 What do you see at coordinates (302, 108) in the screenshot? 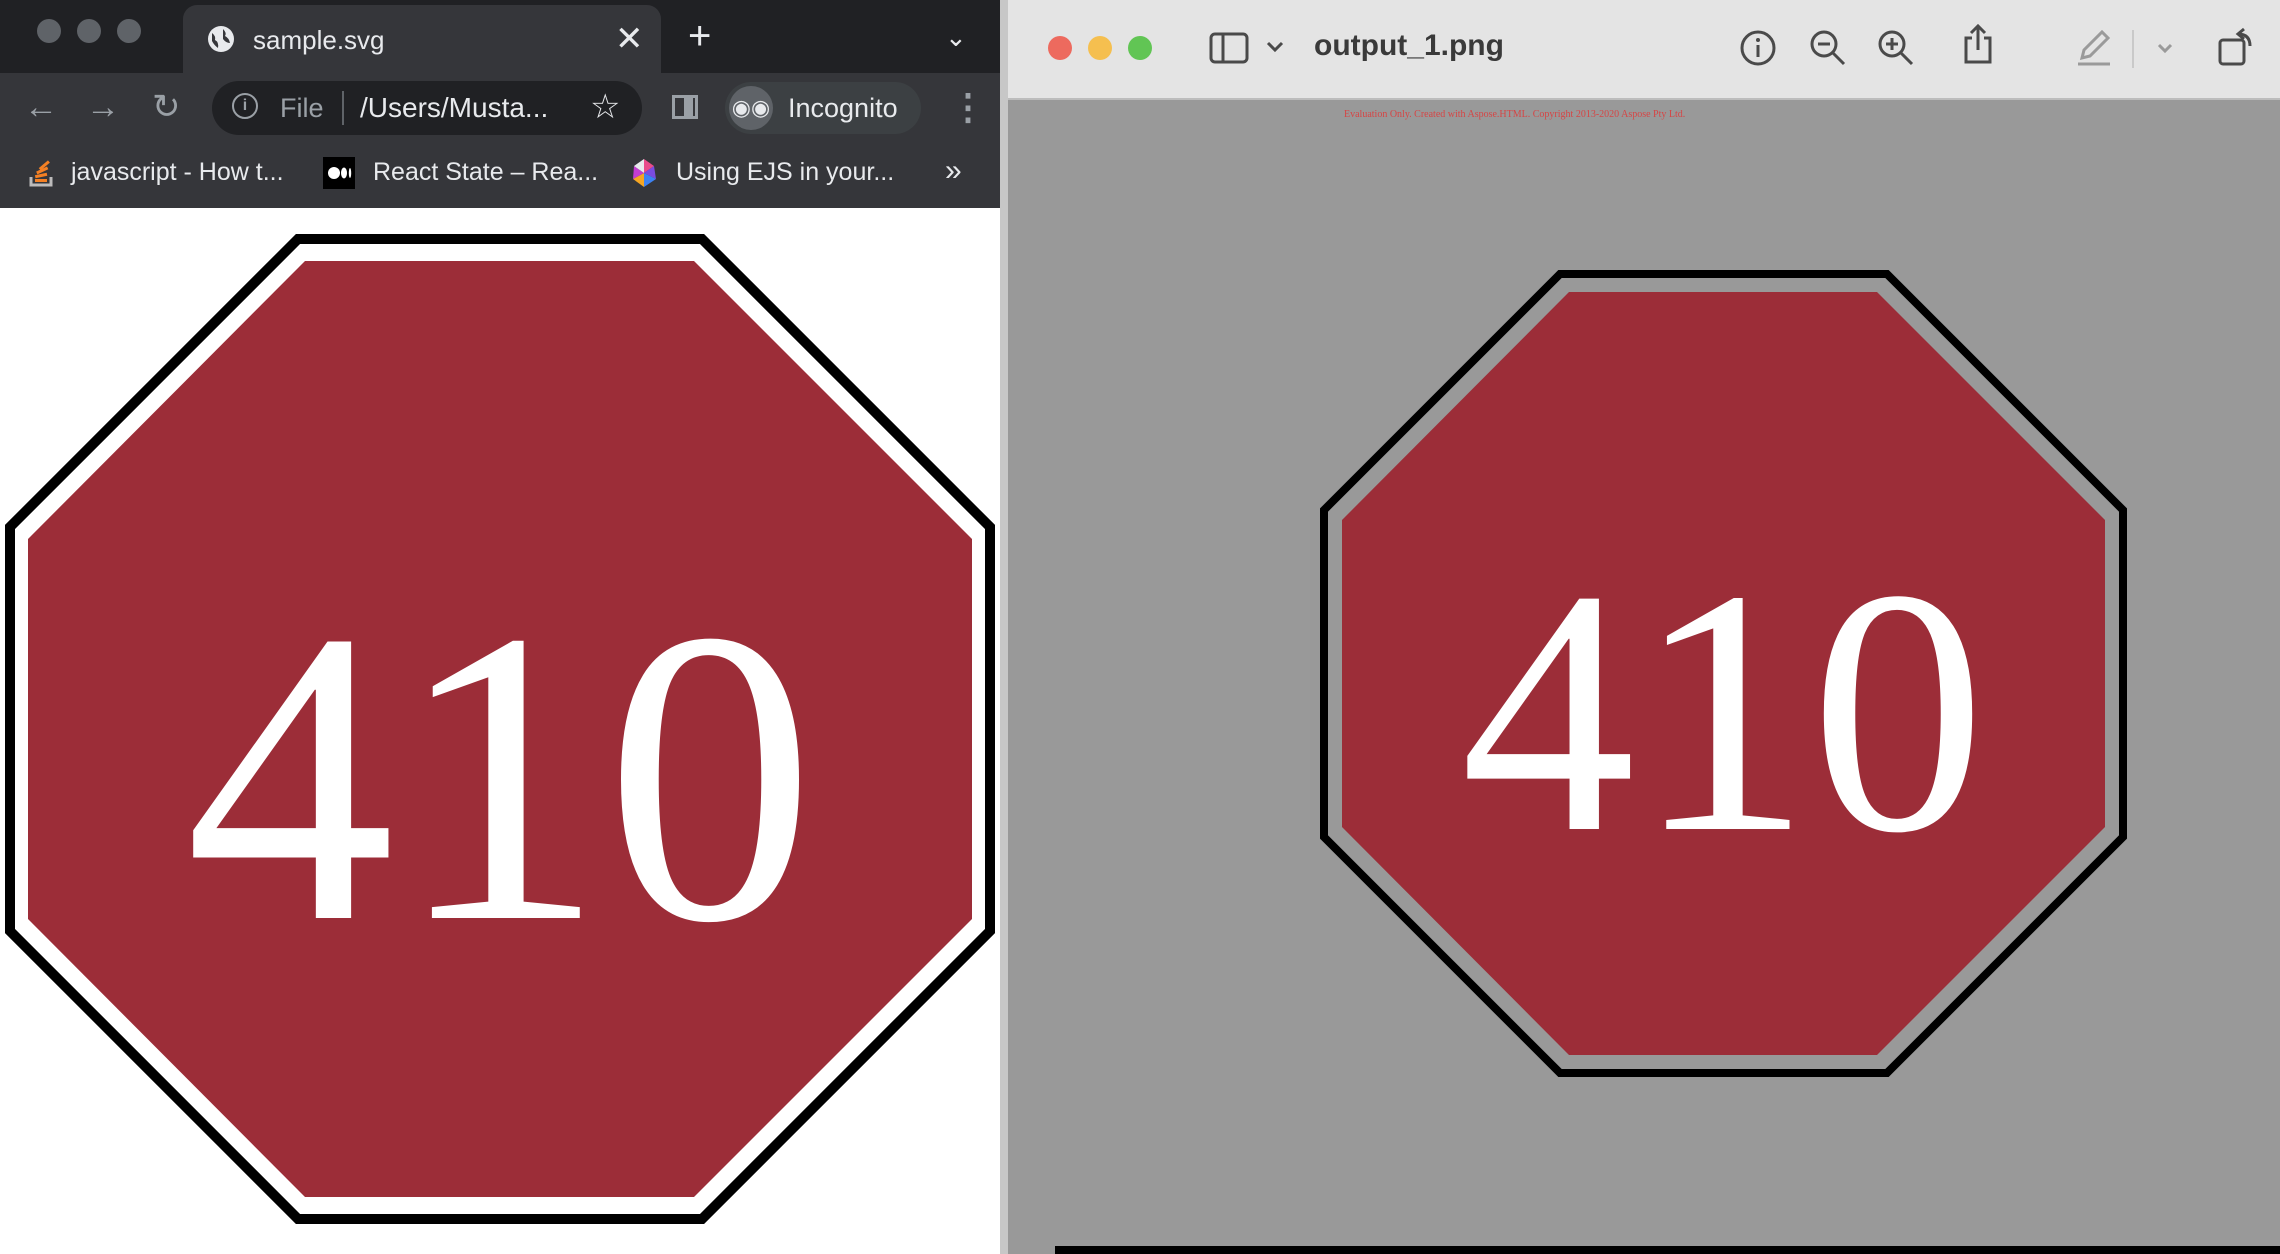
I see `address-scheme: File` at bounding box center [302, 108].